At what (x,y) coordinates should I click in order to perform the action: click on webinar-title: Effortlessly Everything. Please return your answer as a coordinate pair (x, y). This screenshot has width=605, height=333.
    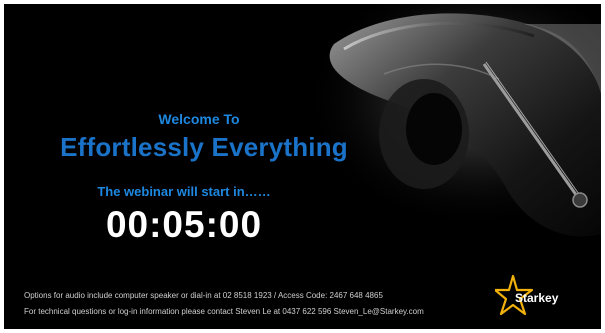
    Looking at the image, I should click on (204, 147).